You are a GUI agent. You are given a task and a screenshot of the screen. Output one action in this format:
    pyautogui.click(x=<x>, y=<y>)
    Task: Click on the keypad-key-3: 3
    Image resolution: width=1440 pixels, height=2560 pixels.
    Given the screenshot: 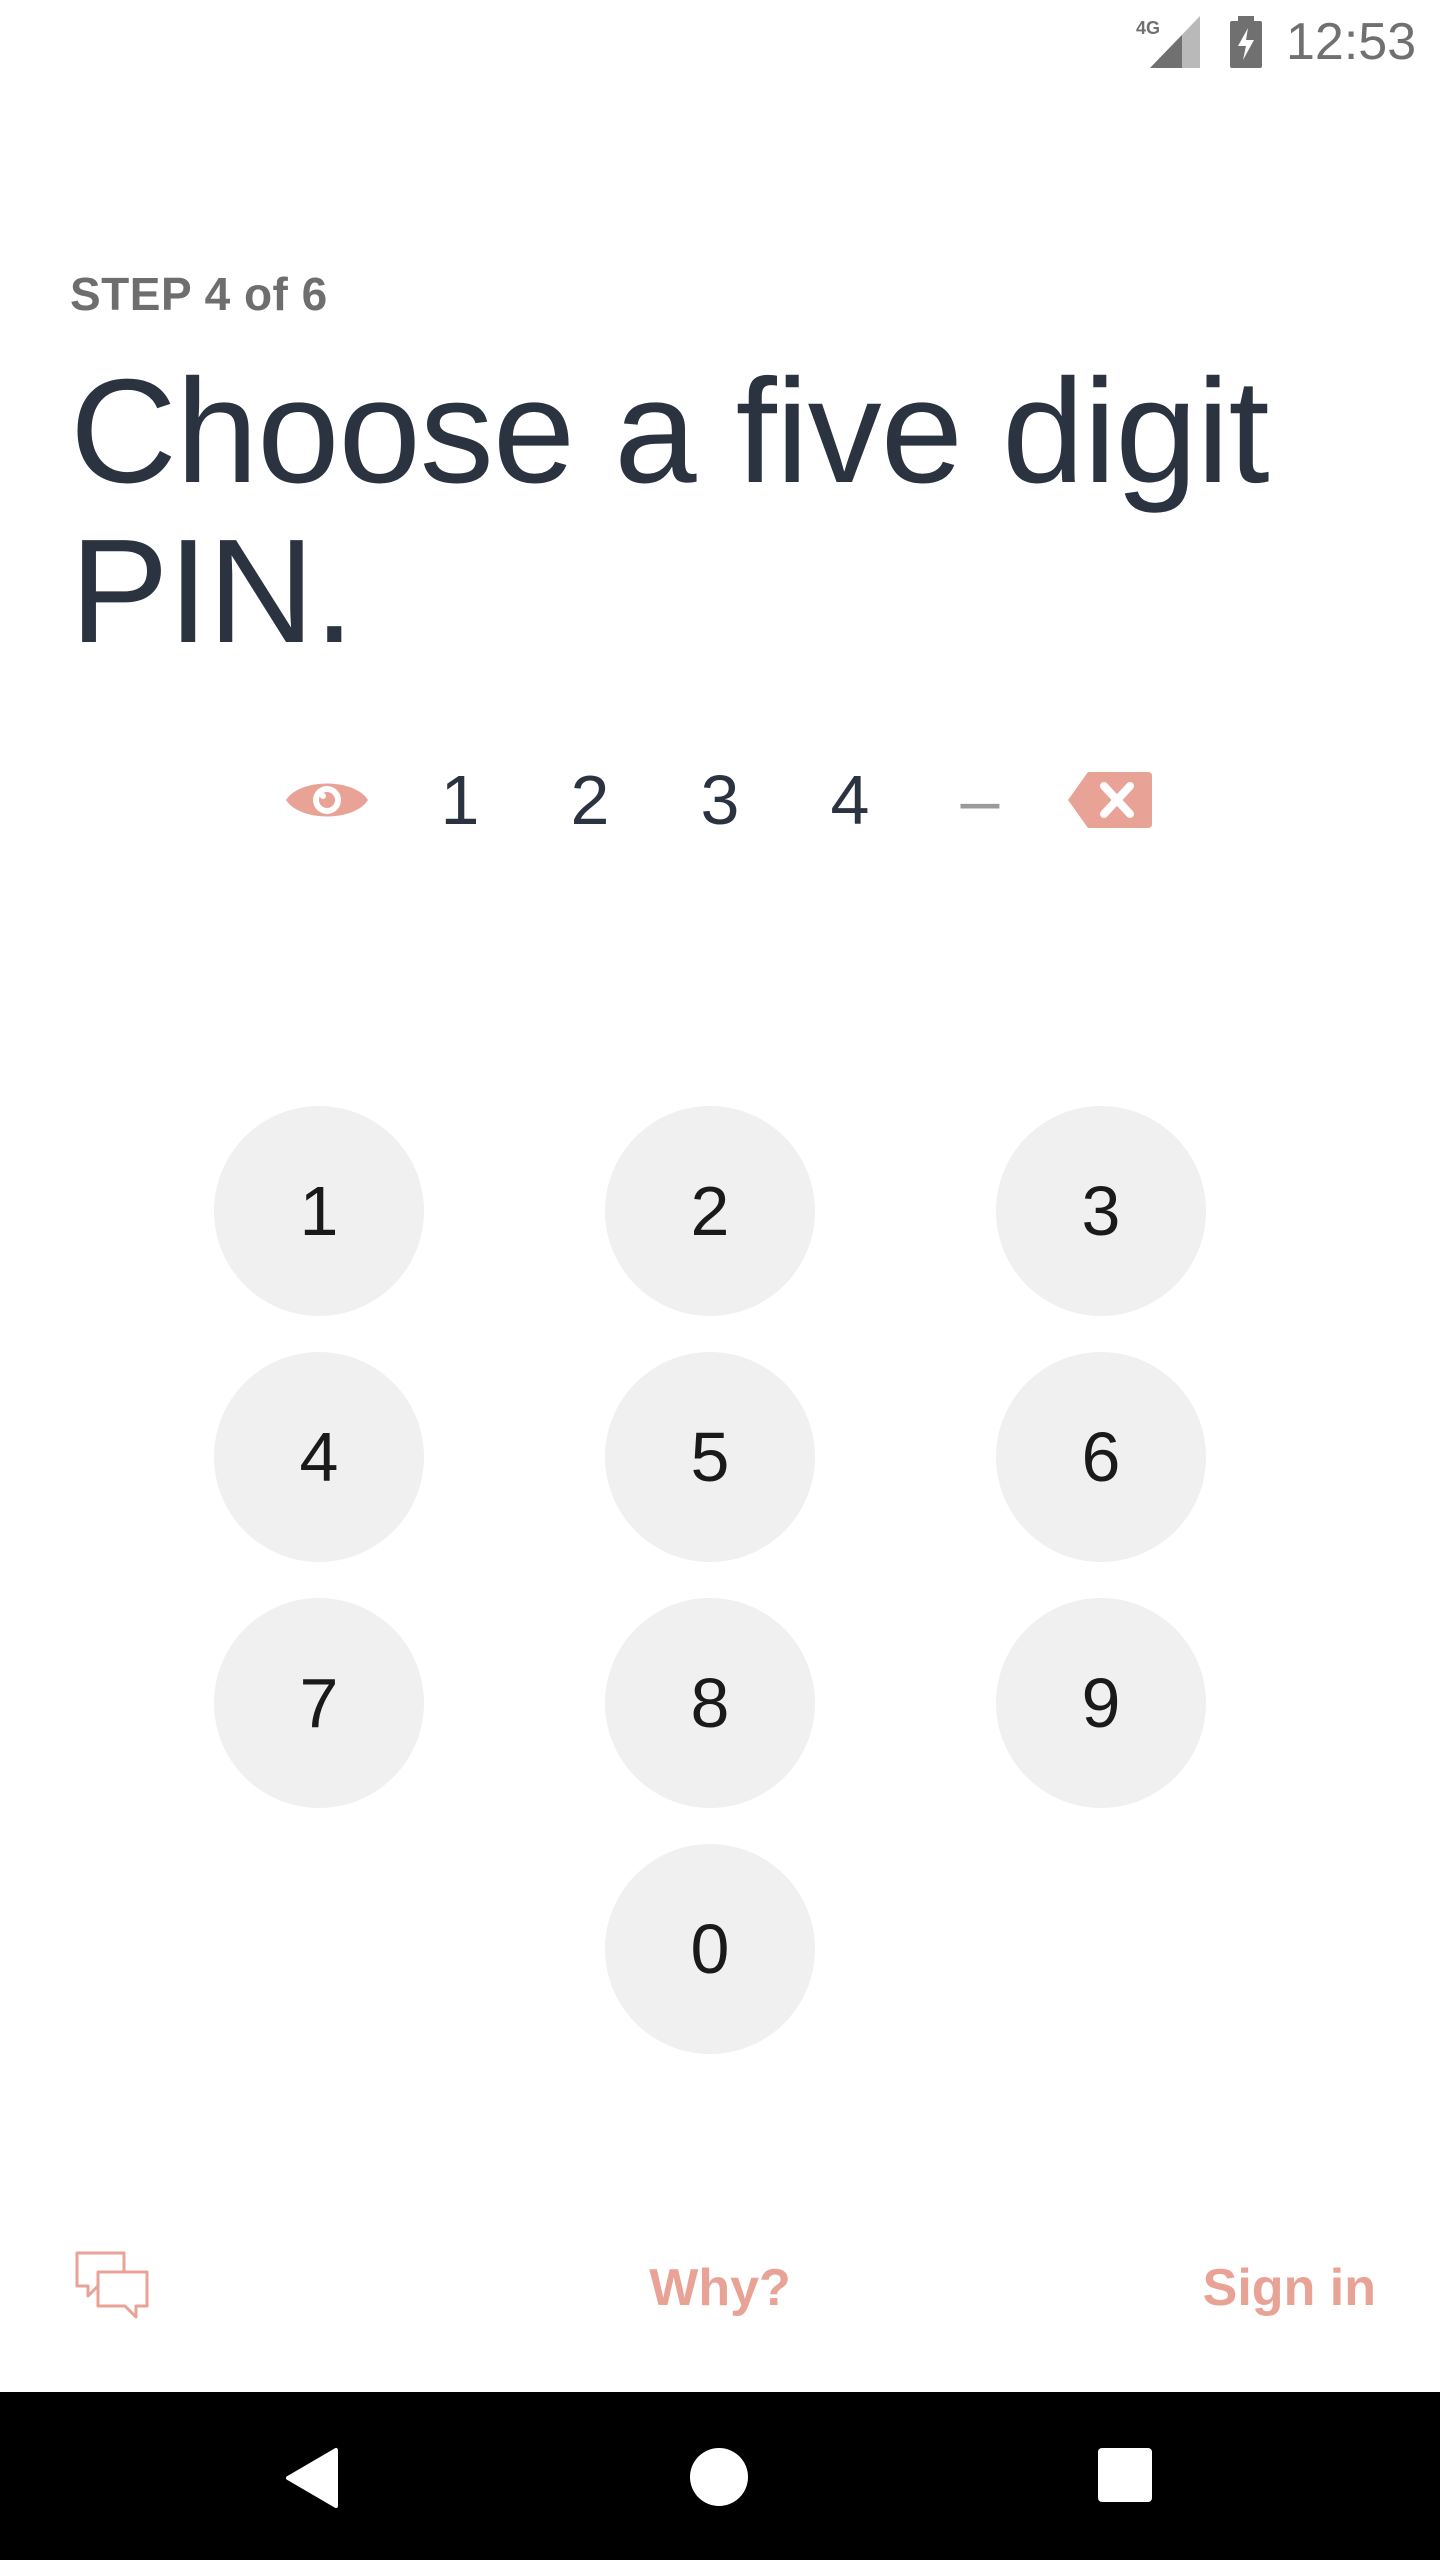 What is the action you would take?
    pyautogui.click(x=1101, y=1211)
    